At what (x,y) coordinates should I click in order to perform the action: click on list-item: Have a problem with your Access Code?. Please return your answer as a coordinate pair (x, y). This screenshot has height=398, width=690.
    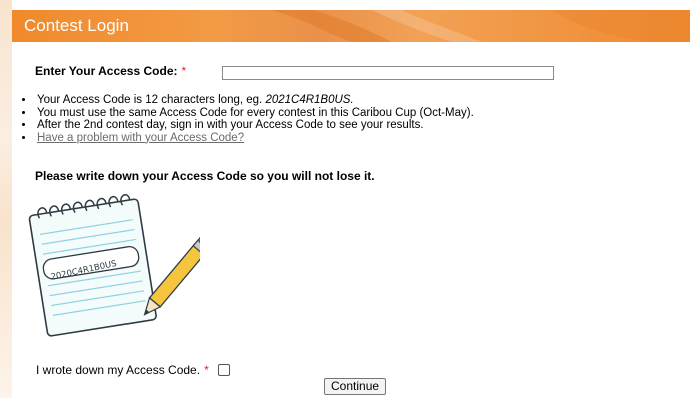
    Looking at the image, I should click on (254, 138).